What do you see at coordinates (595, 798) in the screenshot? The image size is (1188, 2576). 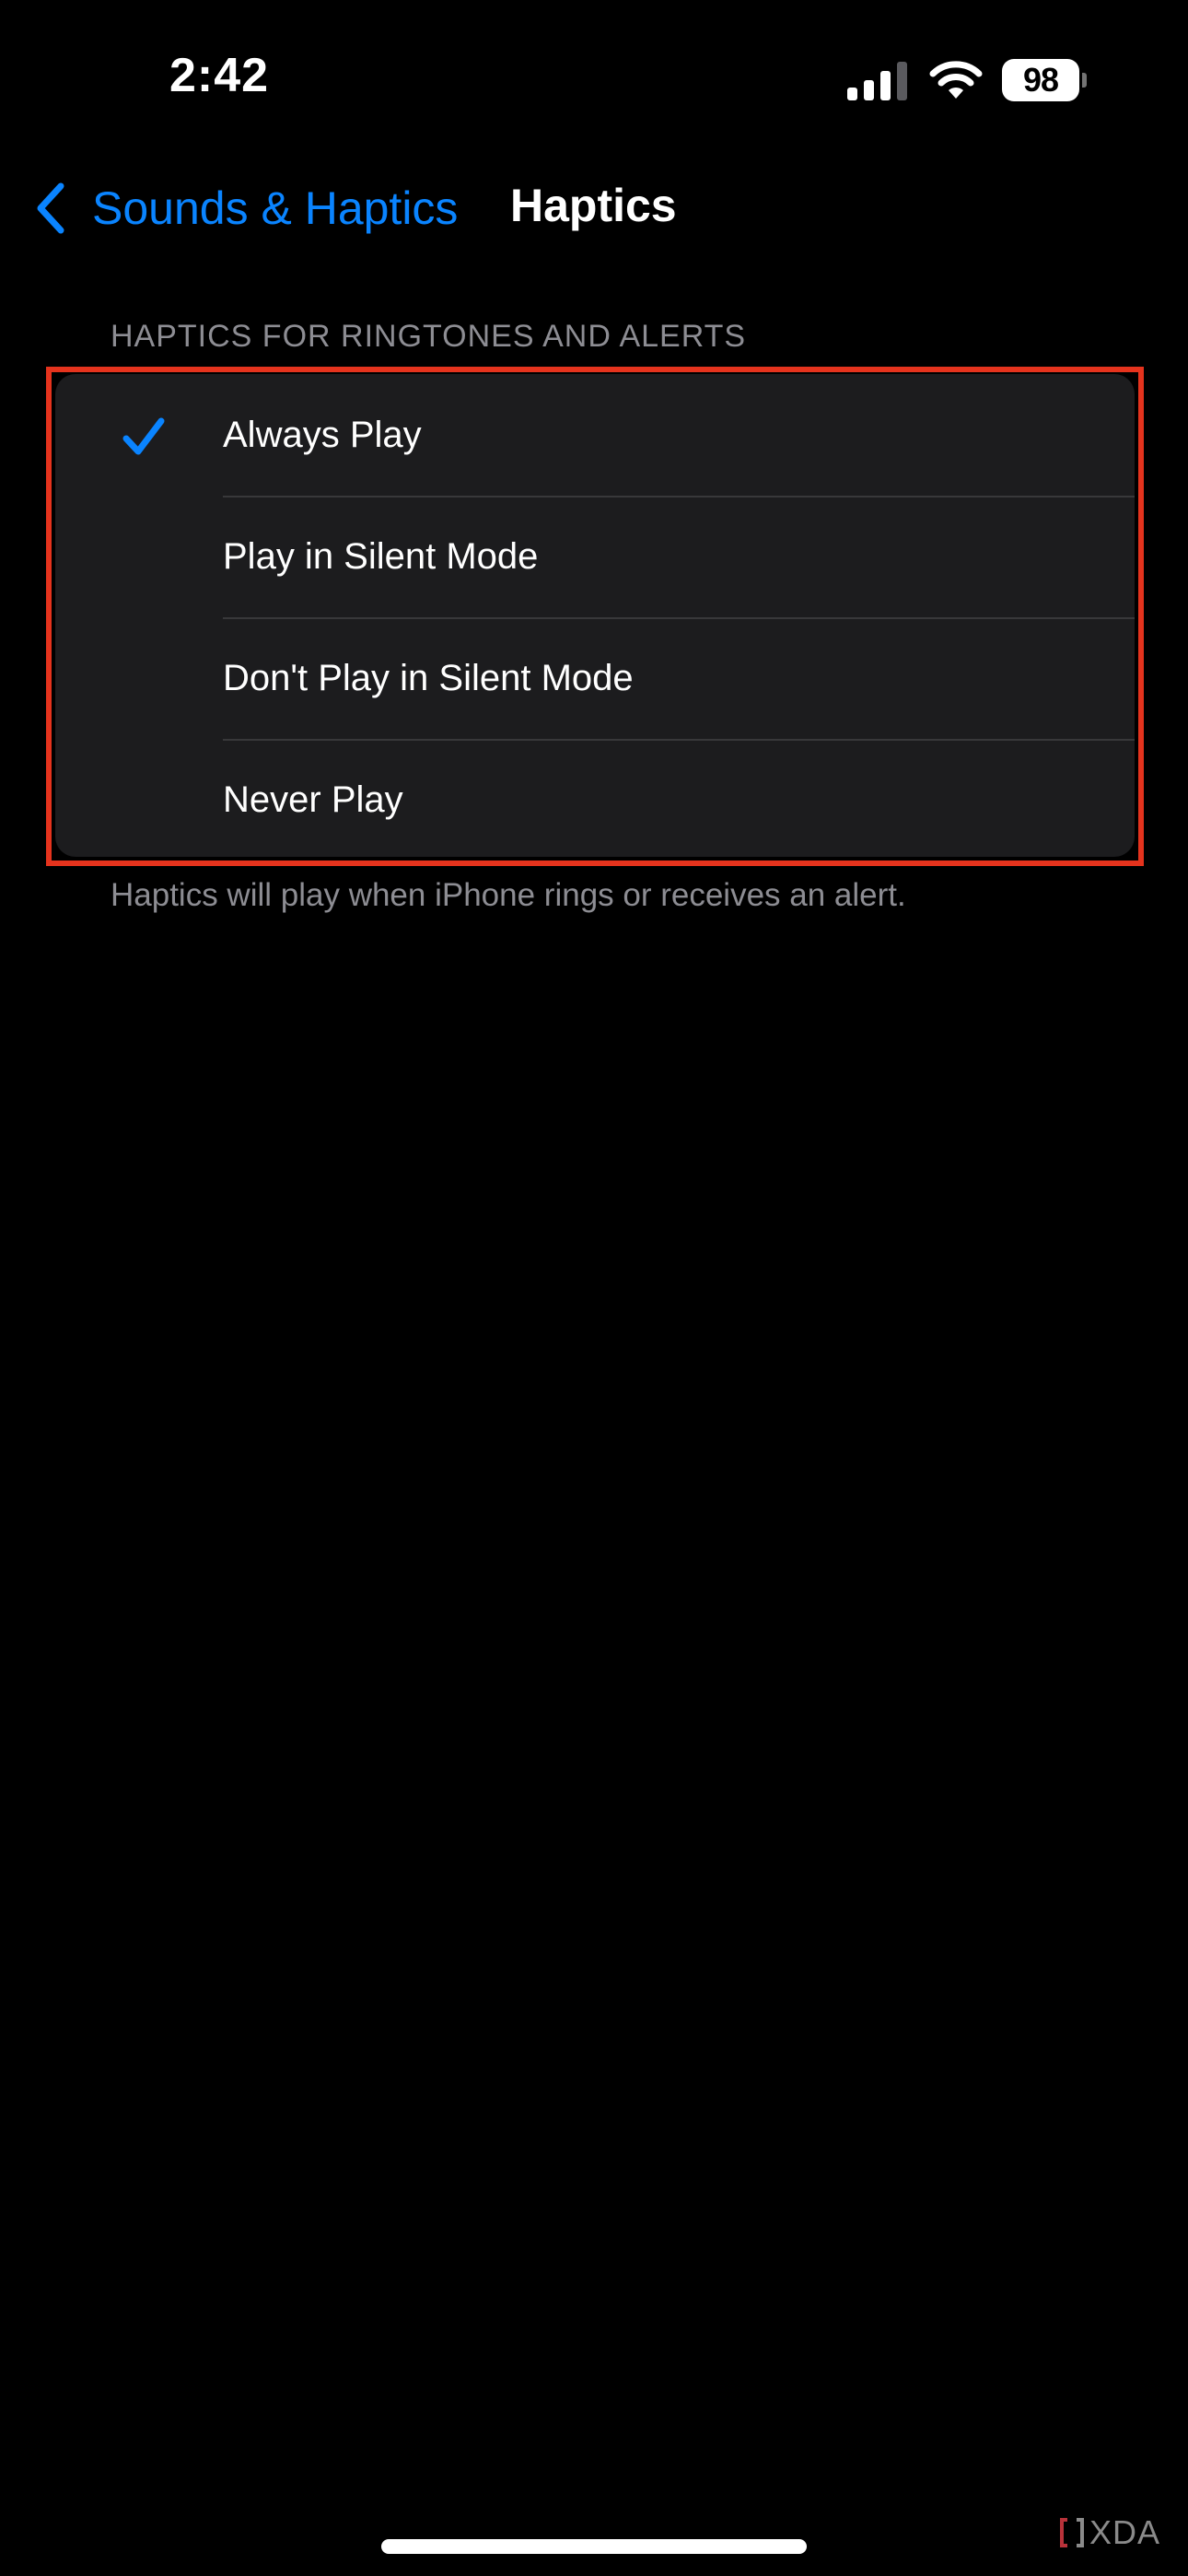 I see `option-never-play: Never Play` at bounding box center [595, 798].